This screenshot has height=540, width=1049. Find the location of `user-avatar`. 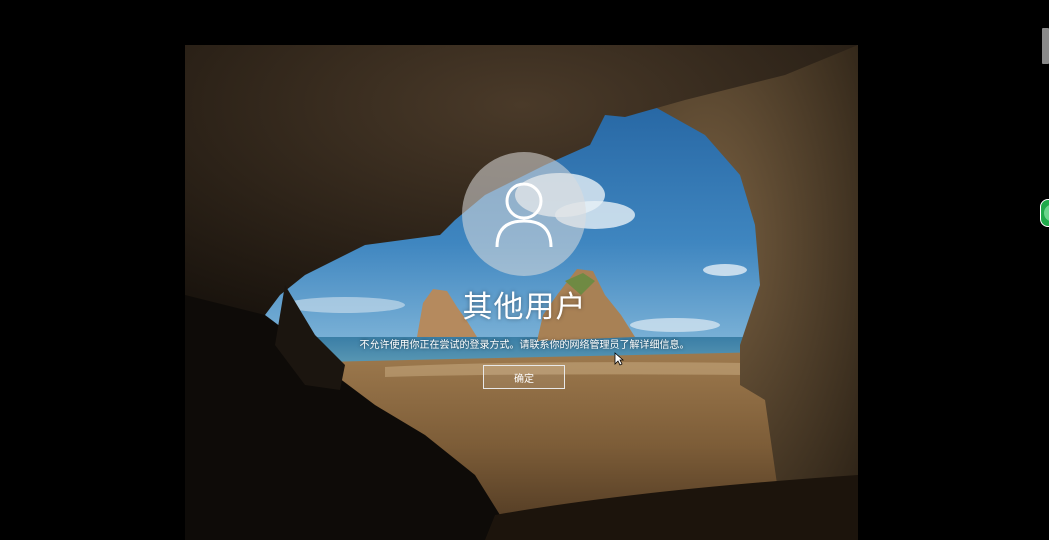

user-avatar is located at coordinates (524, 214).